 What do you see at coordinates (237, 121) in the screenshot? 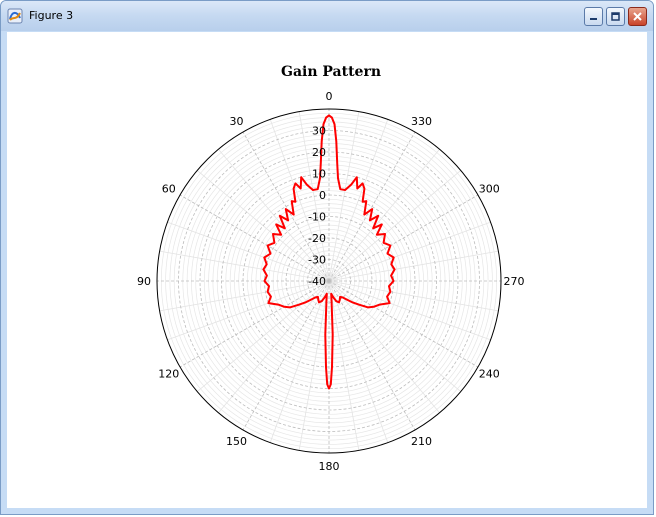
I see `theta-tick-label: 30` at bounding box center [237, 121].